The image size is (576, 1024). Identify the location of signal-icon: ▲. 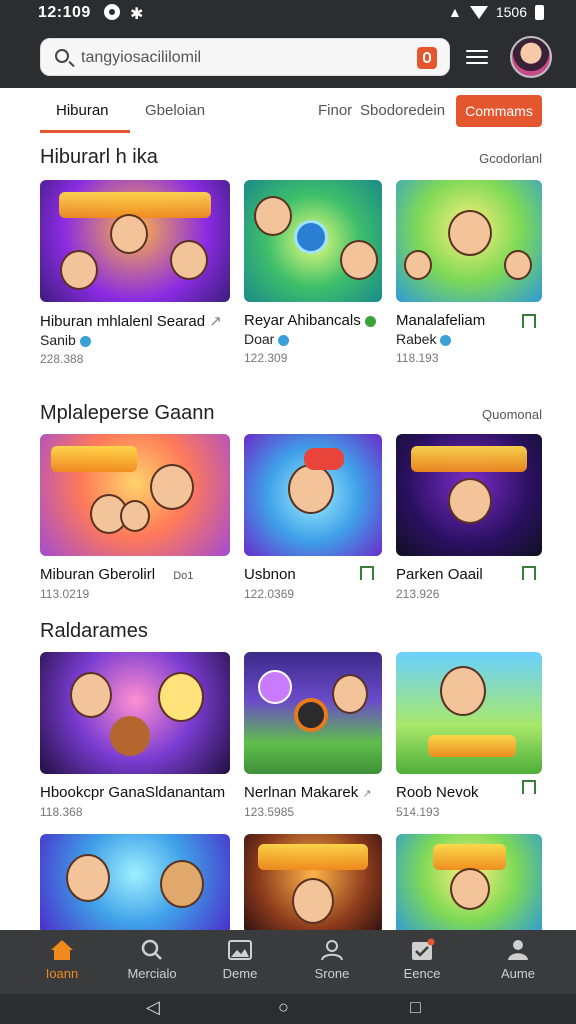
(454, 12).